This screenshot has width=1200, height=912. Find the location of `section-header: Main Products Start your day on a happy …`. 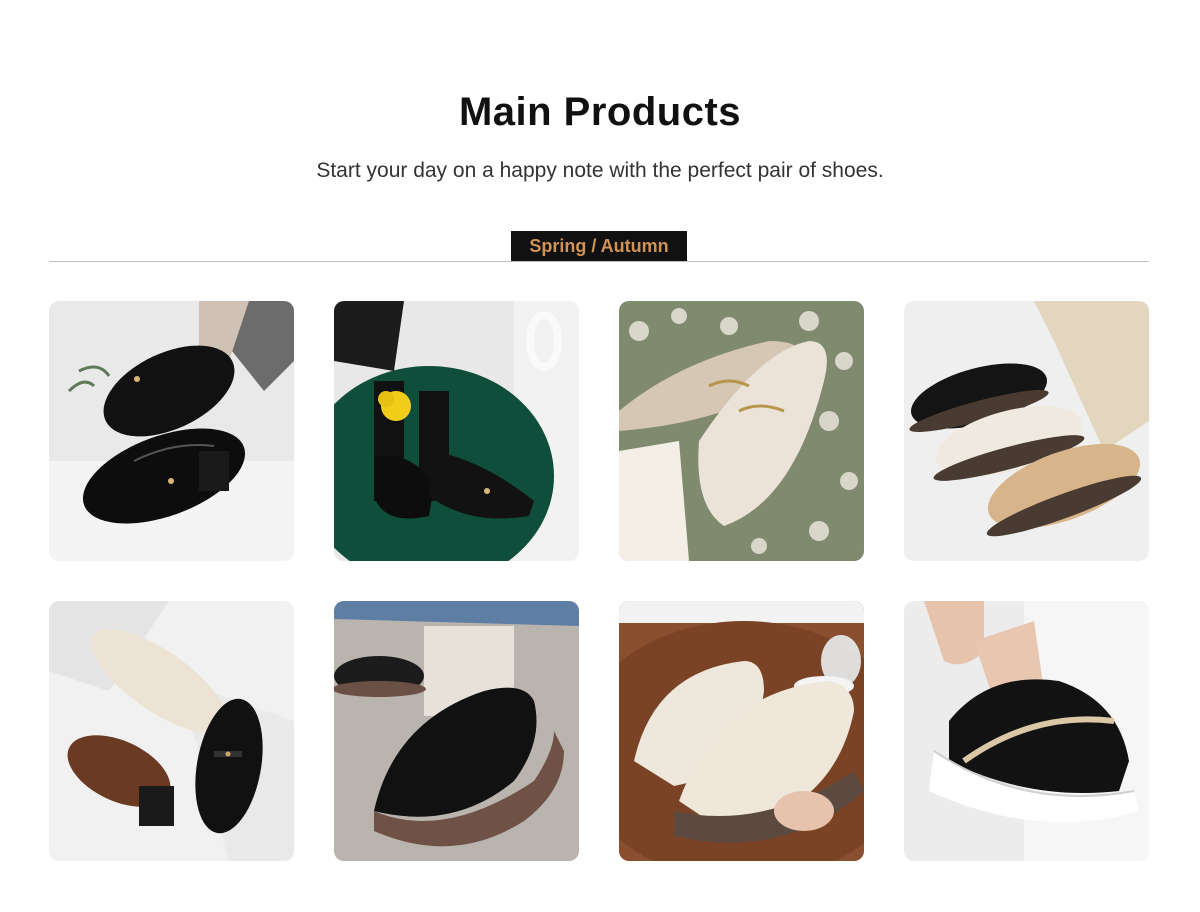

section-header: Main Products Start your day on a happy … is located at coordinates (600, 136).